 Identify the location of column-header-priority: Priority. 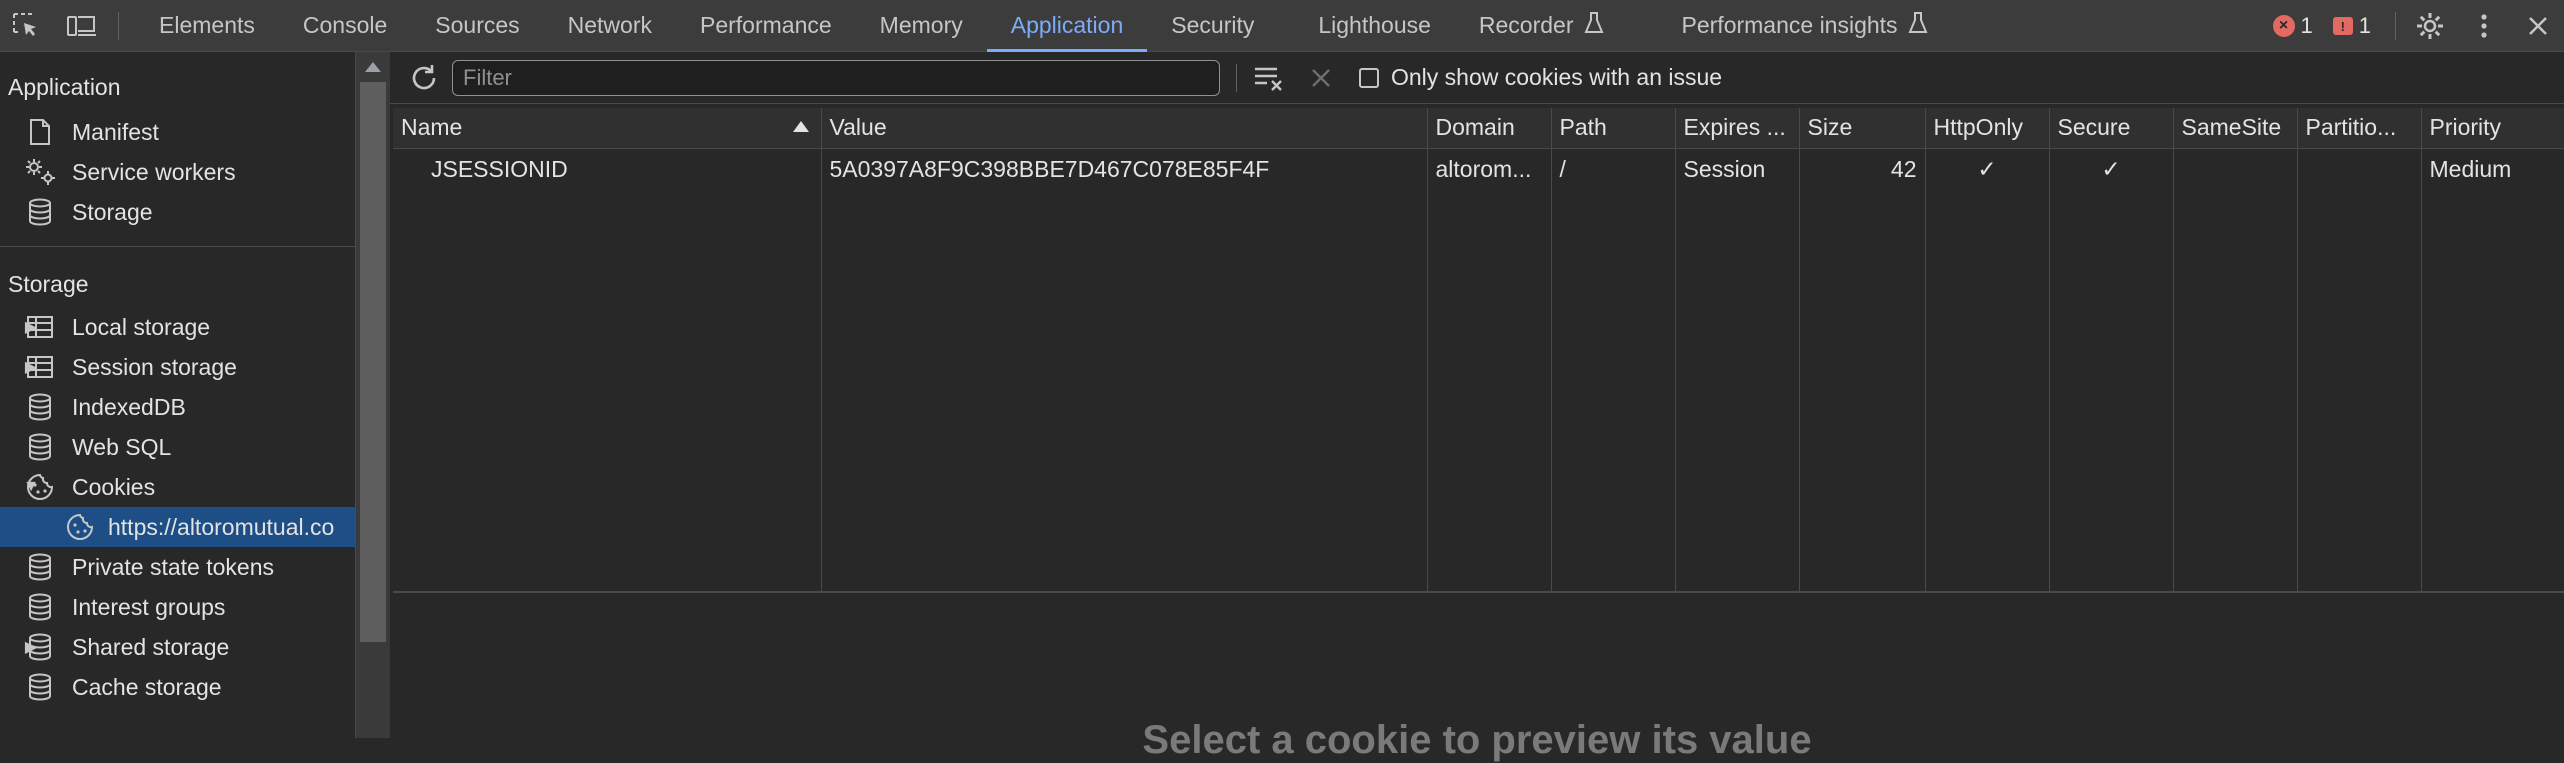
(2492, 128).